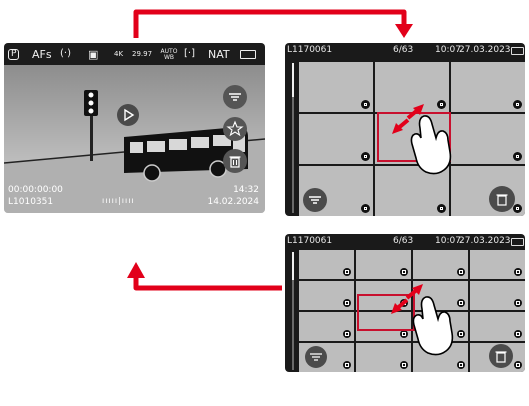 This screenshot has height=406, width=529. I want to click on star-icon, so click(235, 128).